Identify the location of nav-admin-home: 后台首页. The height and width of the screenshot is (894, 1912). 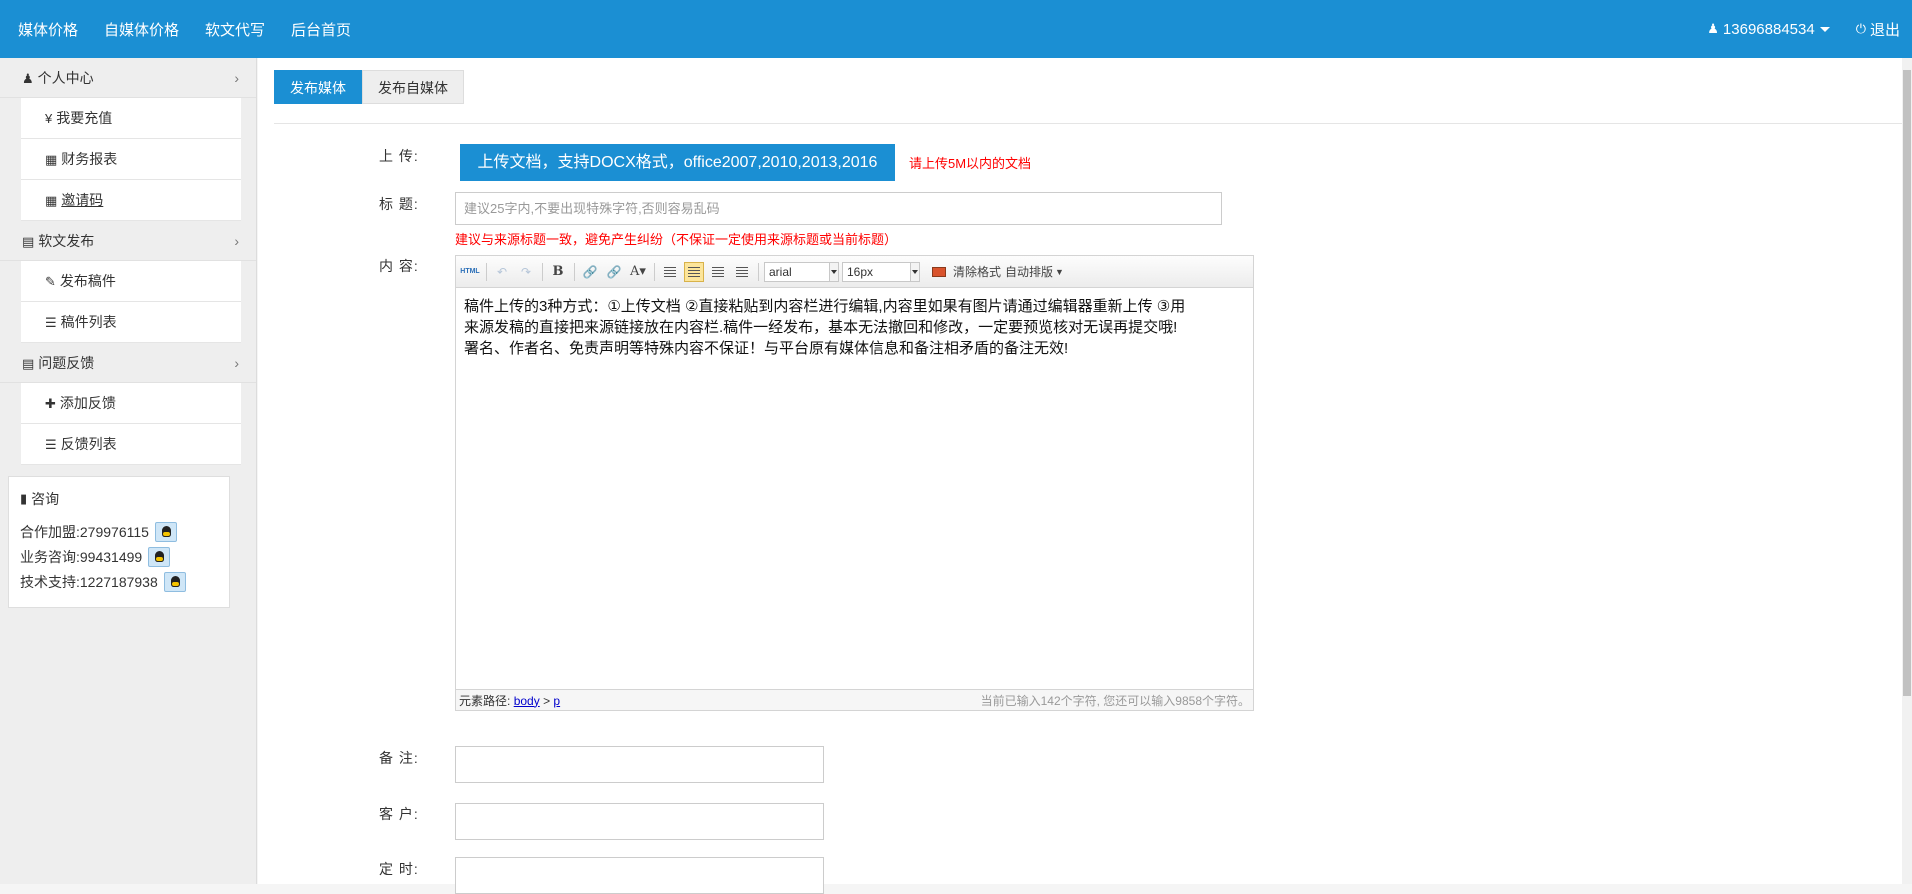
(321, 29).